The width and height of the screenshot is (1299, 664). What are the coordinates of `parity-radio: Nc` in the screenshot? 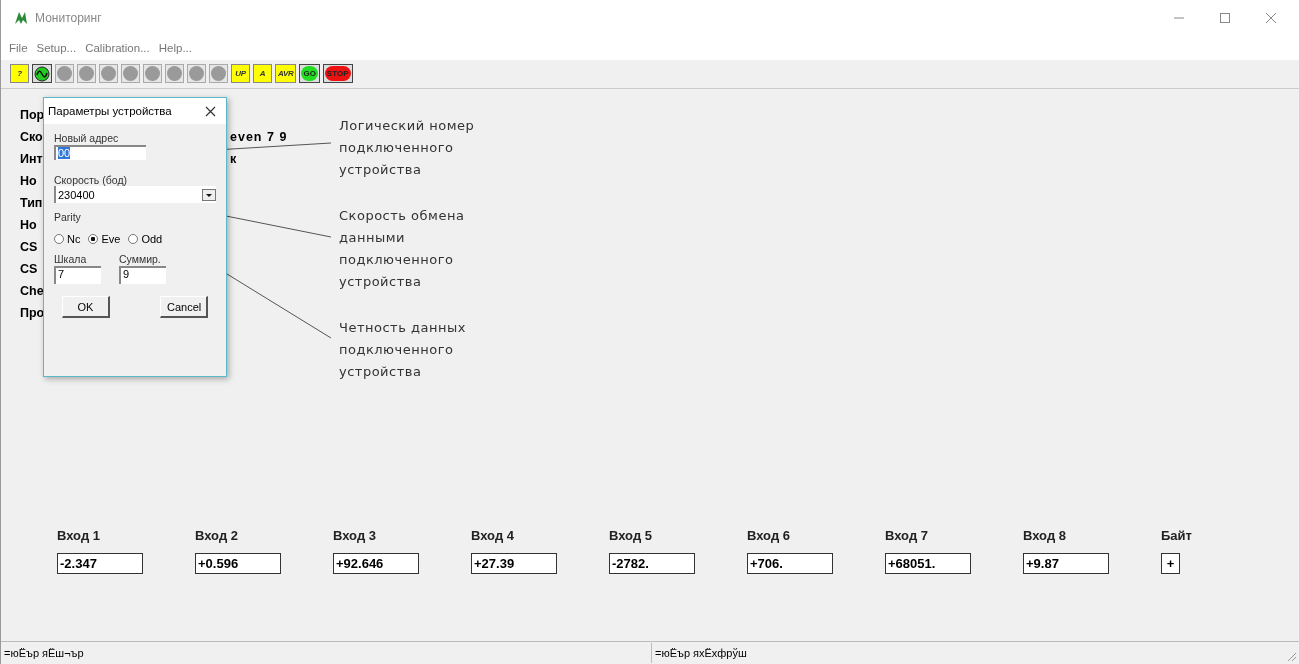 It's located at (67, 239).